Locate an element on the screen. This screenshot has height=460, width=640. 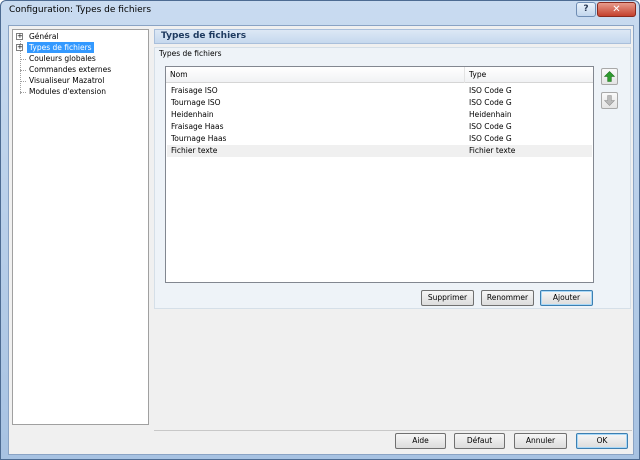
arrow-down-icon is located at coordinates (609, 100).